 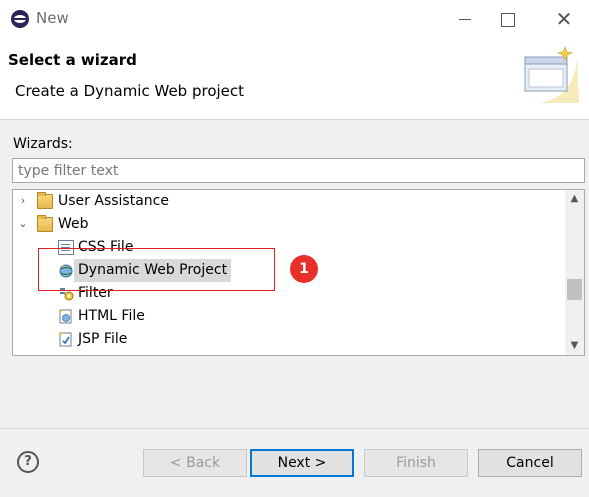 What do you see at coordinates (574, 346) in the screenshot?
I see `scroll-down-icon: ▼` at bounding box center [574, 346].